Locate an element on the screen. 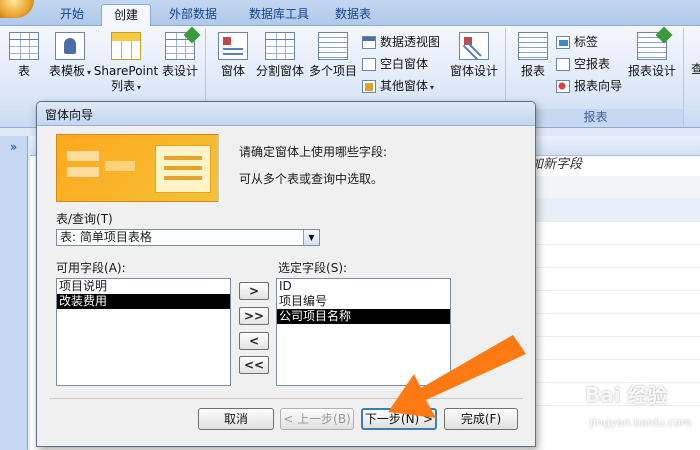 This screenshot has height=450, width=700. watermark-brand: Bai 经验 is located at coordinates (626, 395).